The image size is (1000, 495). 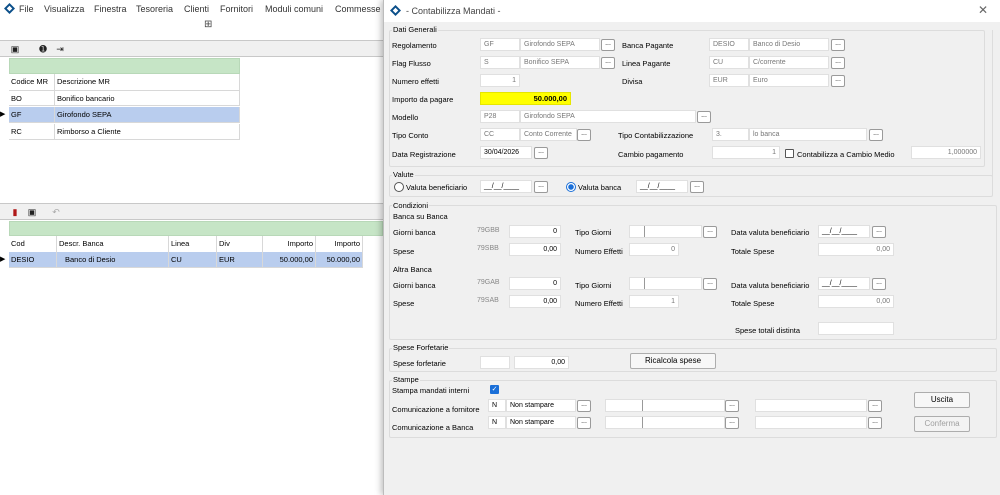 I want to click on menu-tesoreria: Tesoreria, so click(x=154, y=9).